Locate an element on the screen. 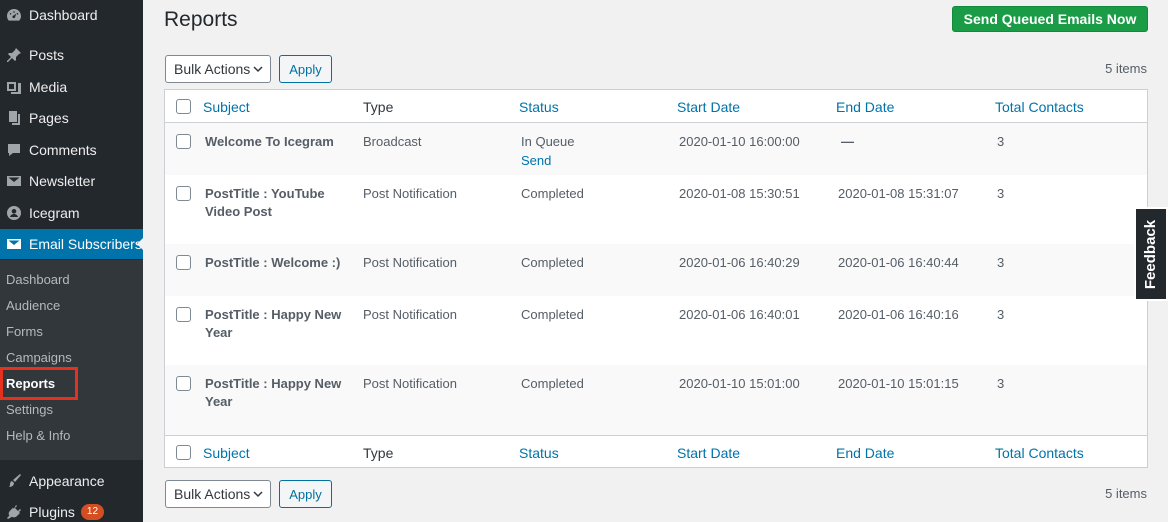  row-subject: PostTitle : Welcome :) is located at coordinates (275, 263).